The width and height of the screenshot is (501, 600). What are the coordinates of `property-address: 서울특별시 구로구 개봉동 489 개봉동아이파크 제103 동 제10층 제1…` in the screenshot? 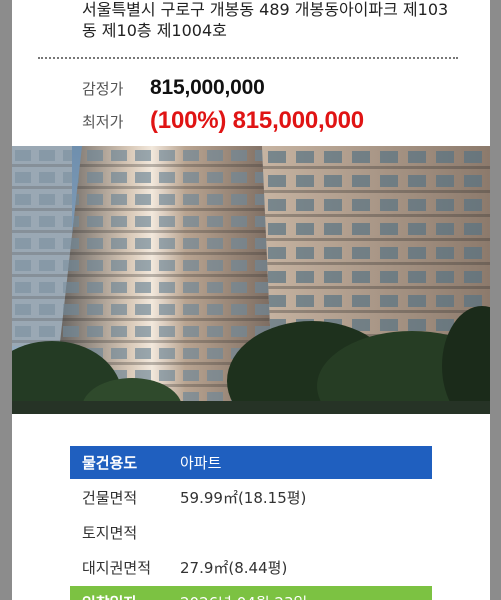 It's located at (282, 20).